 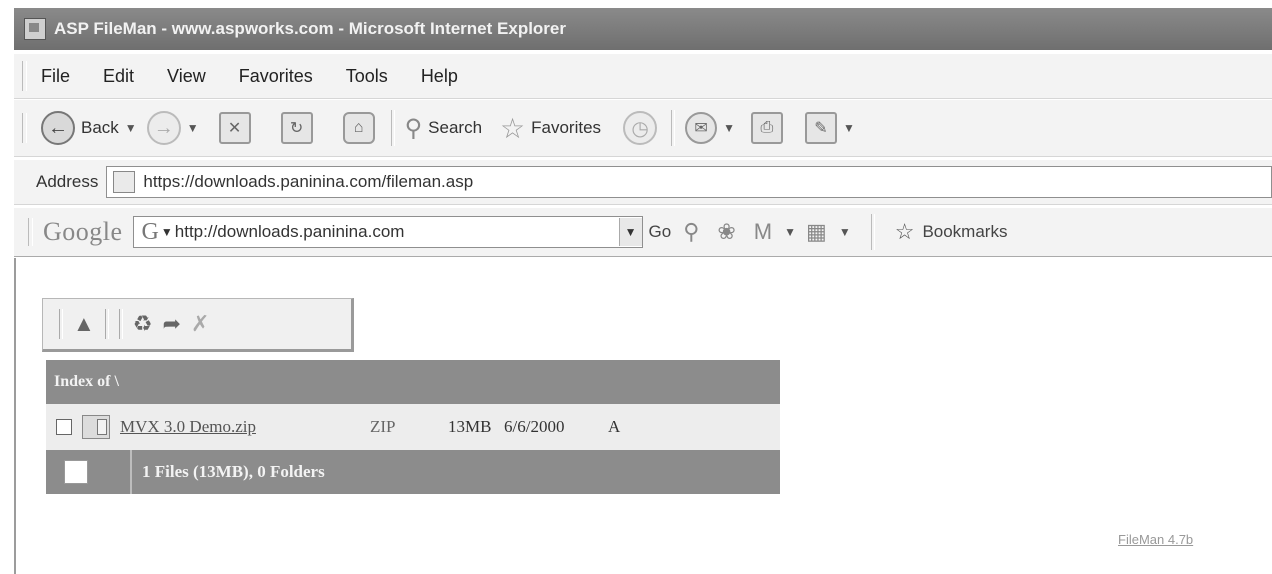 What do you see at coordinates (67, 181) in the screenshot?
I see `address-label: Address` at bounding box center [67, 181].